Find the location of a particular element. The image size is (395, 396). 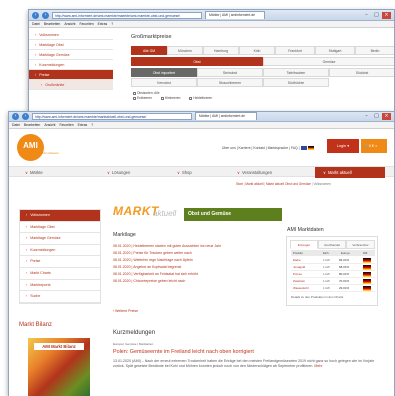

nav-veranstaltungen: ∨ Veranstaltungen is located at coordinates (254, 172).